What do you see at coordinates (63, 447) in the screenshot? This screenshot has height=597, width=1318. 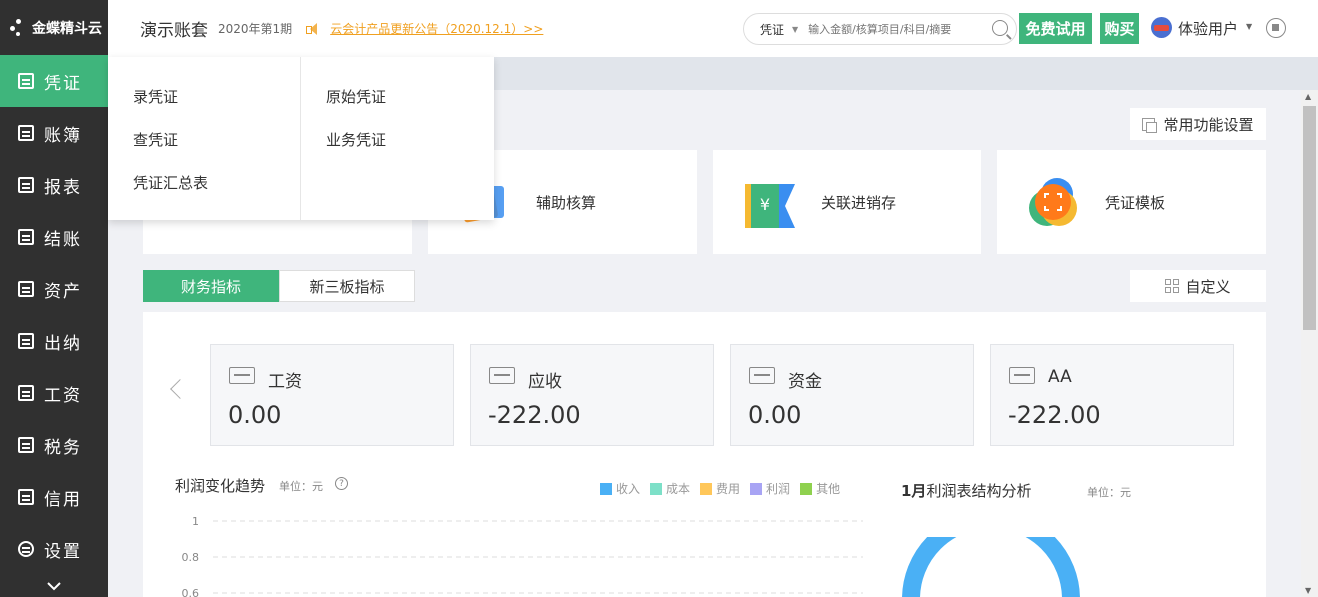 I see `sidebar-item-label: 税务` at bounding box center [63, 447].